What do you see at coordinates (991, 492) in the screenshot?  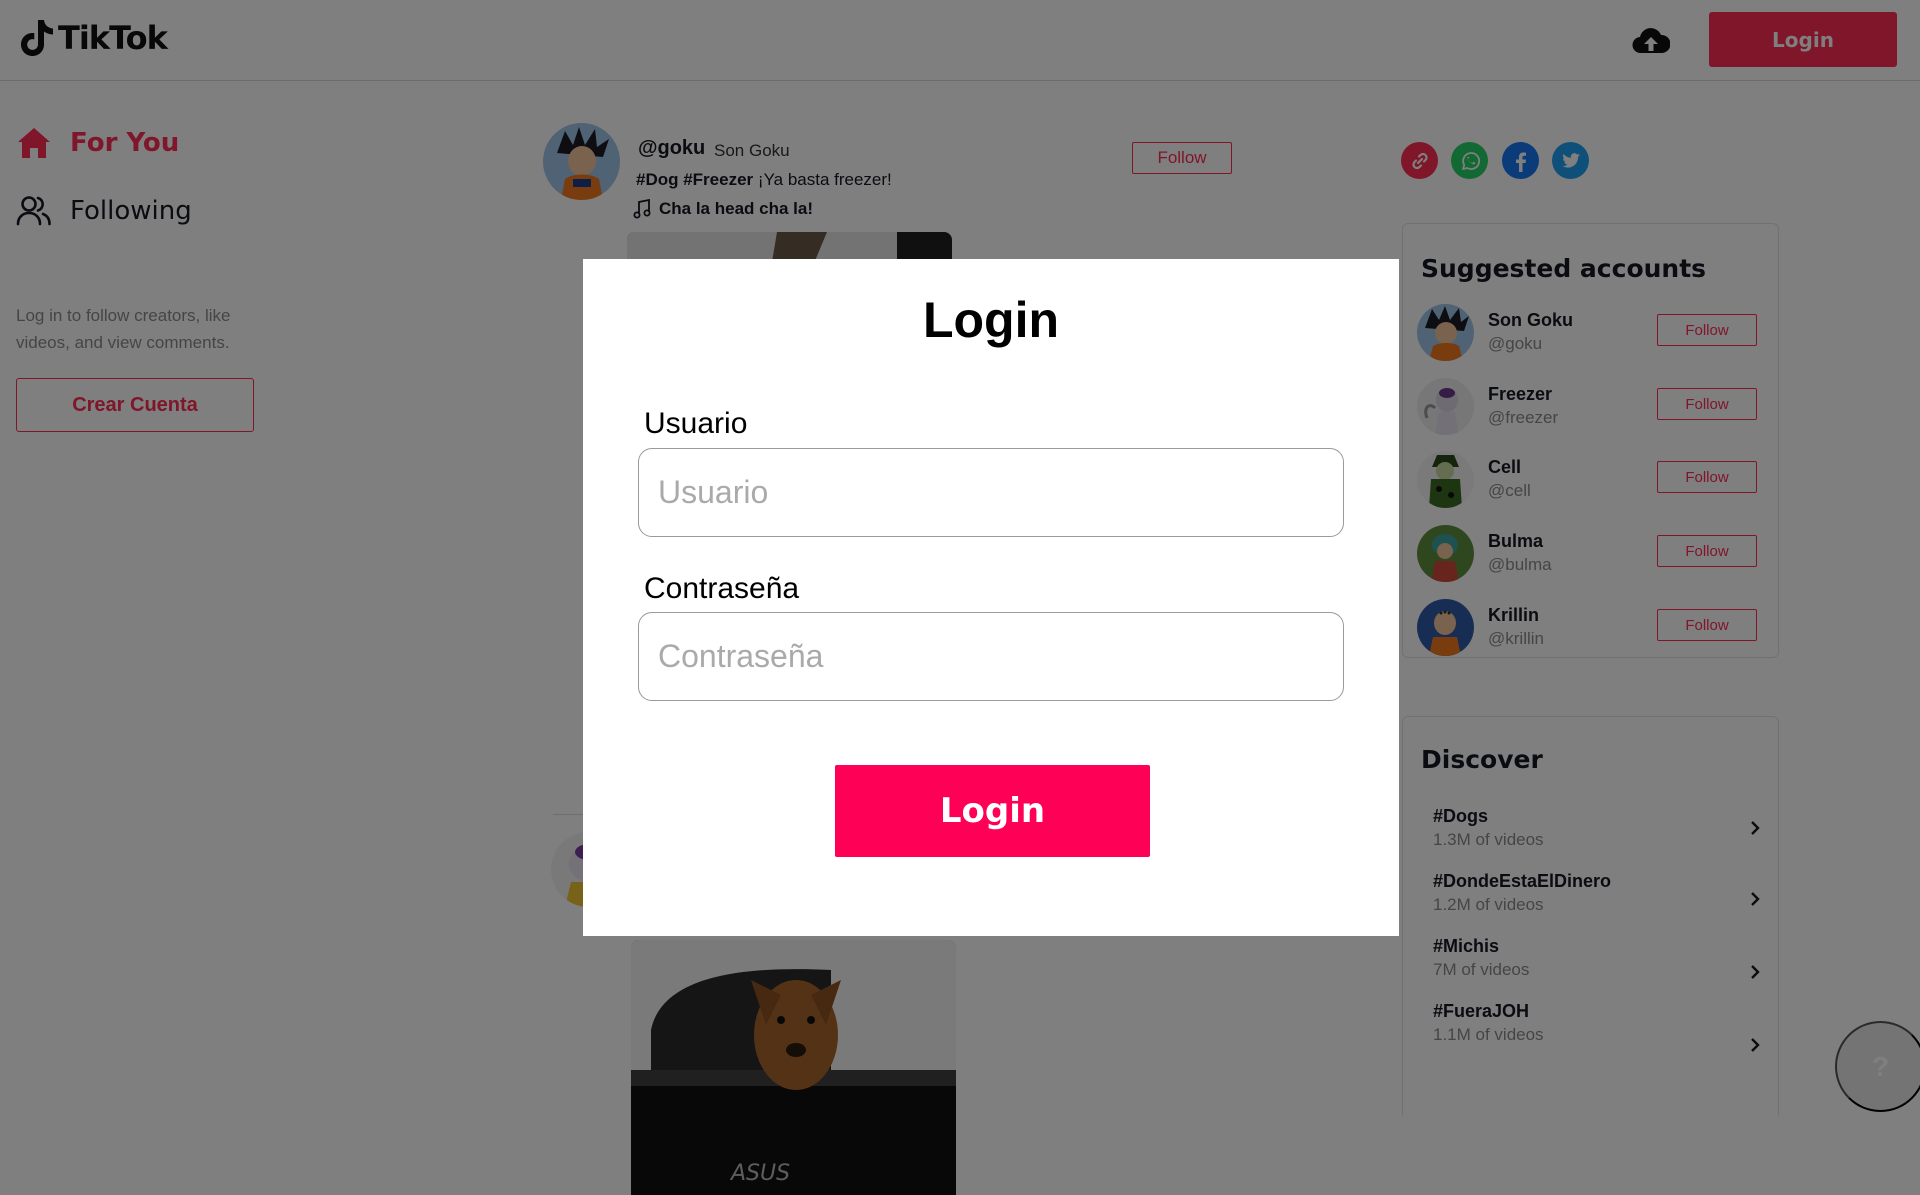 I see `username-field` at bounding box center [991, 492].